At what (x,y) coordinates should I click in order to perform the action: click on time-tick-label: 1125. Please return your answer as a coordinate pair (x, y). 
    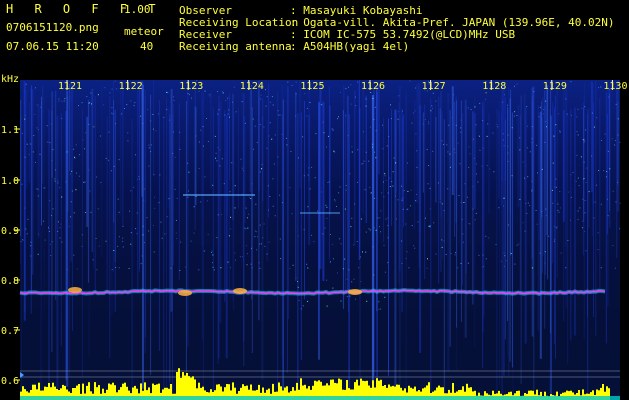
    Looking at the image, I should click on (312, 86).